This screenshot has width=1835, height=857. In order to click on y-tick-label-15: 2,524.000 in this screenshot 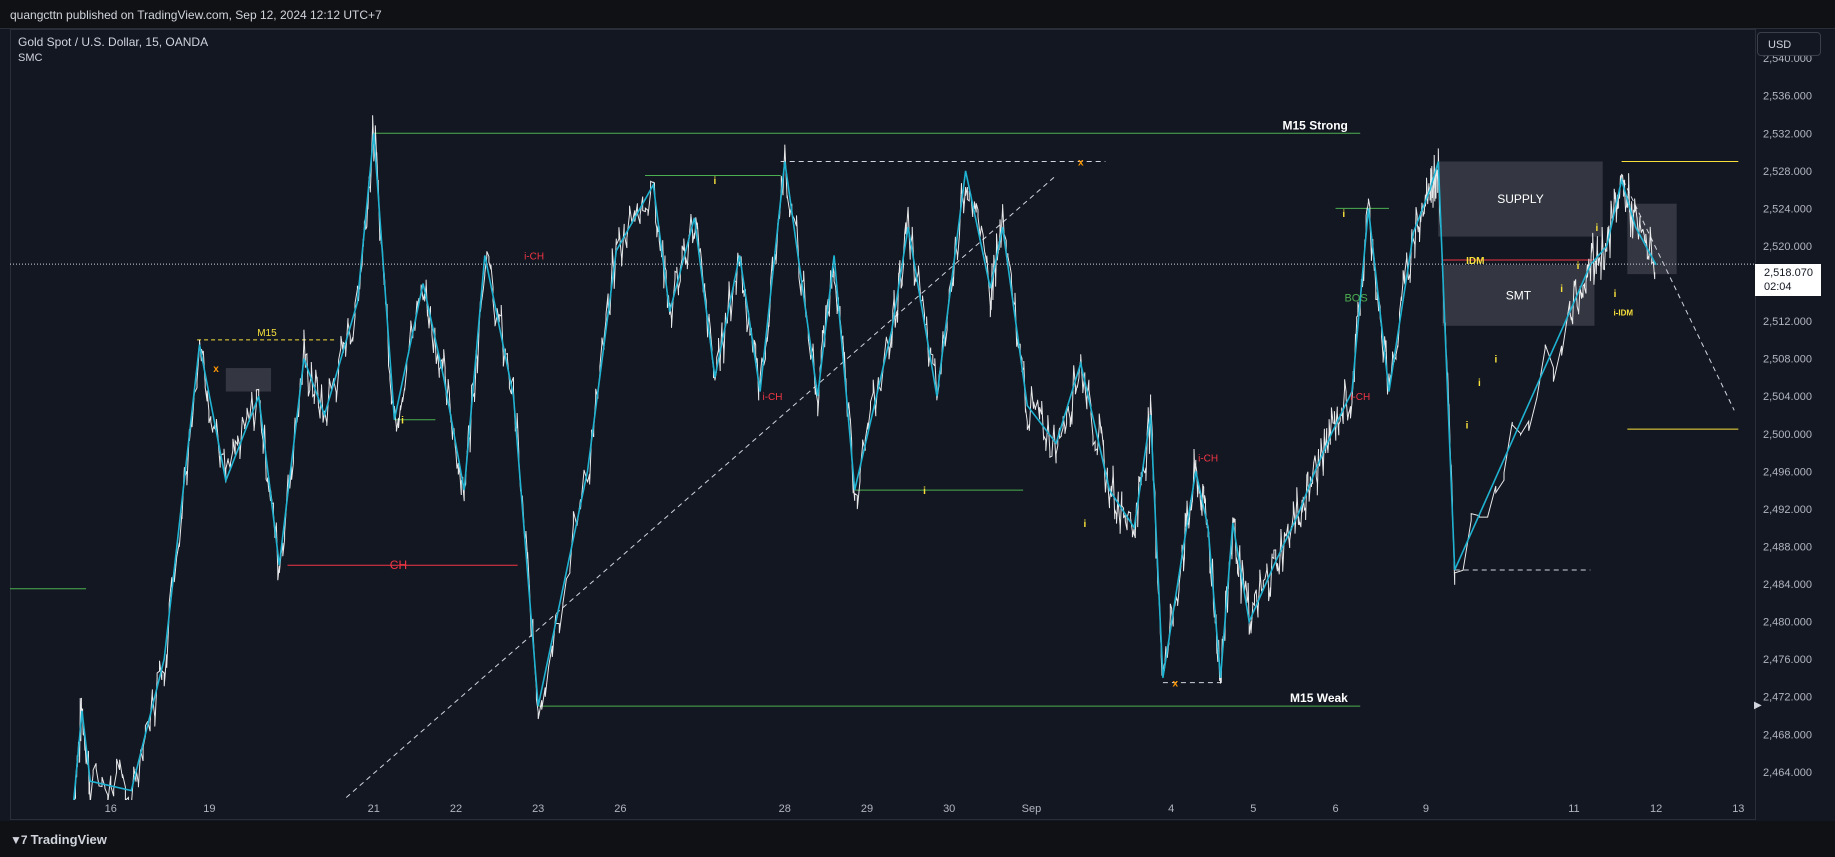, I will do `click(1787, 209)`.